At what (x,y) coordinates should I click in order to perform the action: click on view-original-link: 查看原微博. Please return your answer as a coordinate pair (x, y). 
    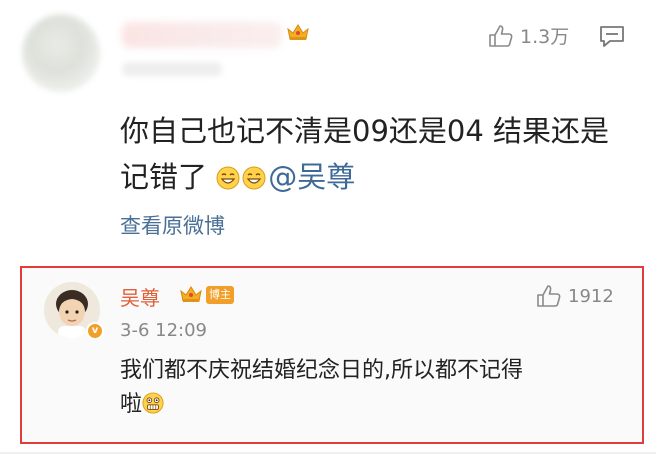
    Looking at the image, I should click on (172, 225).